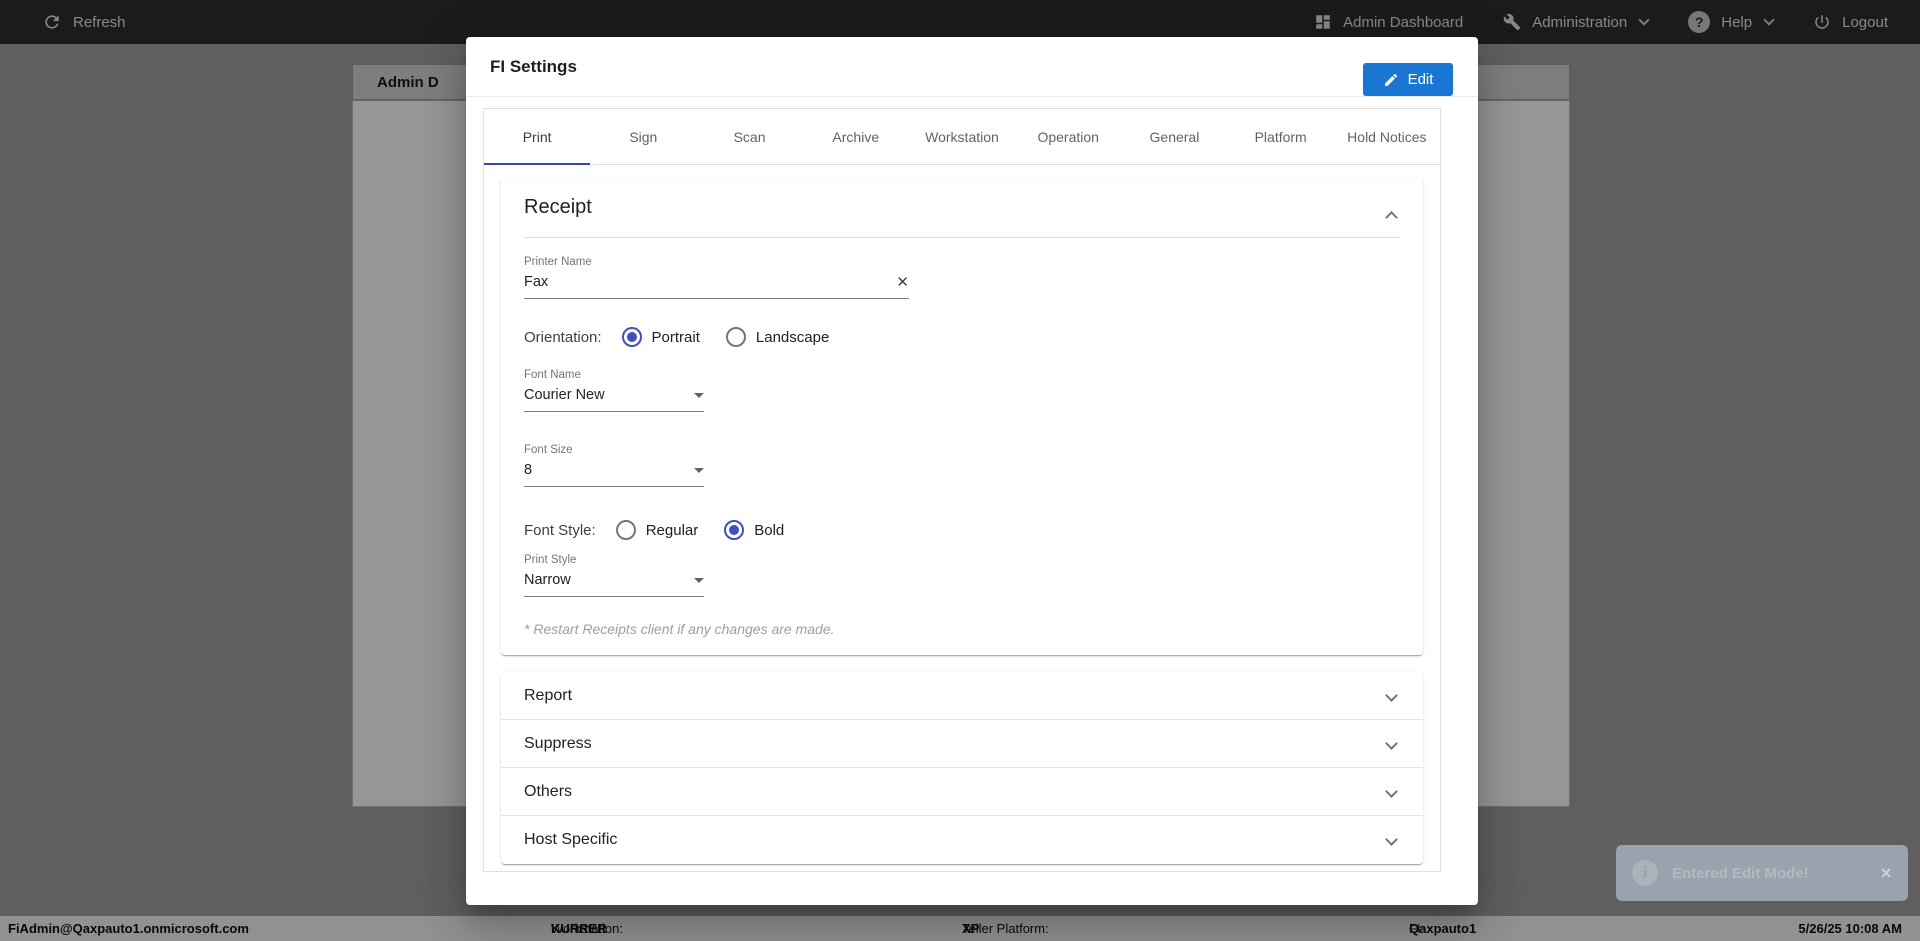 The width and height of the screenshot is (1920, 941). Describe the element at coordinates (547, 580) in the screenshot. I see `print-style-value: Narrow` at that location.